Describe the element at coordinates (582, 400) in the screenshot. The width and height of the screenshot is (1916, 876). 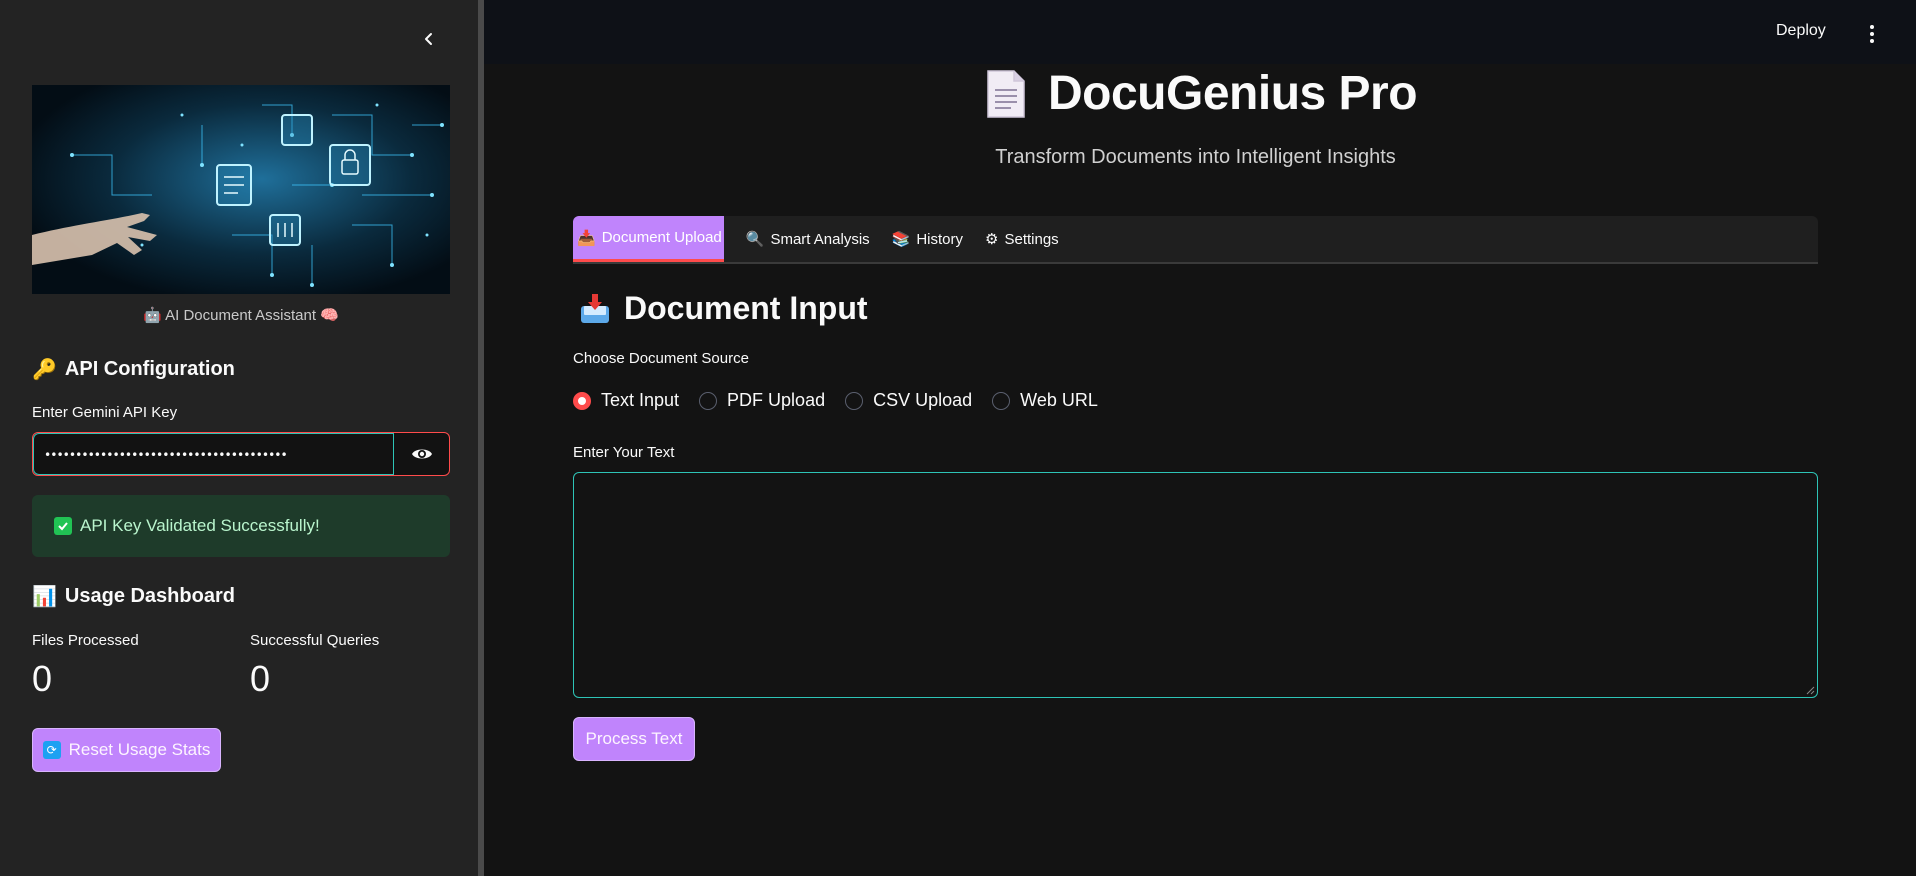
I see `radio-selected-indicator` at that location.